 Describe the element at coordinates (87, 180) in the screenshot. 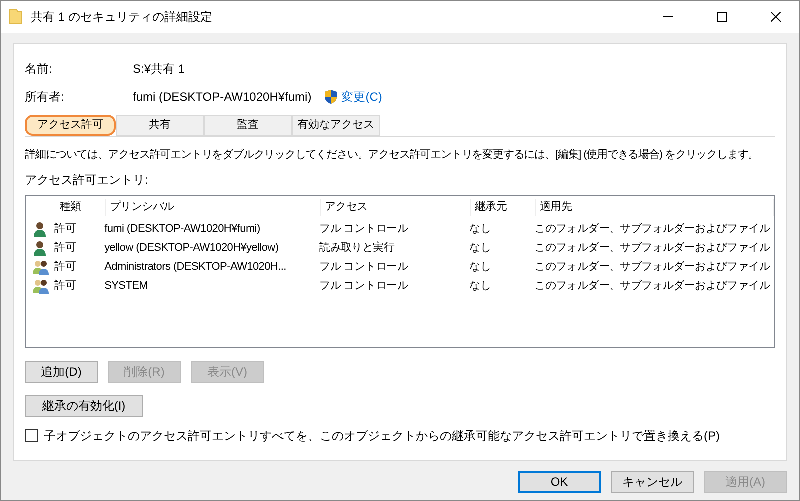

I see `entries-label: アクセス許可エントリ:` at that location.